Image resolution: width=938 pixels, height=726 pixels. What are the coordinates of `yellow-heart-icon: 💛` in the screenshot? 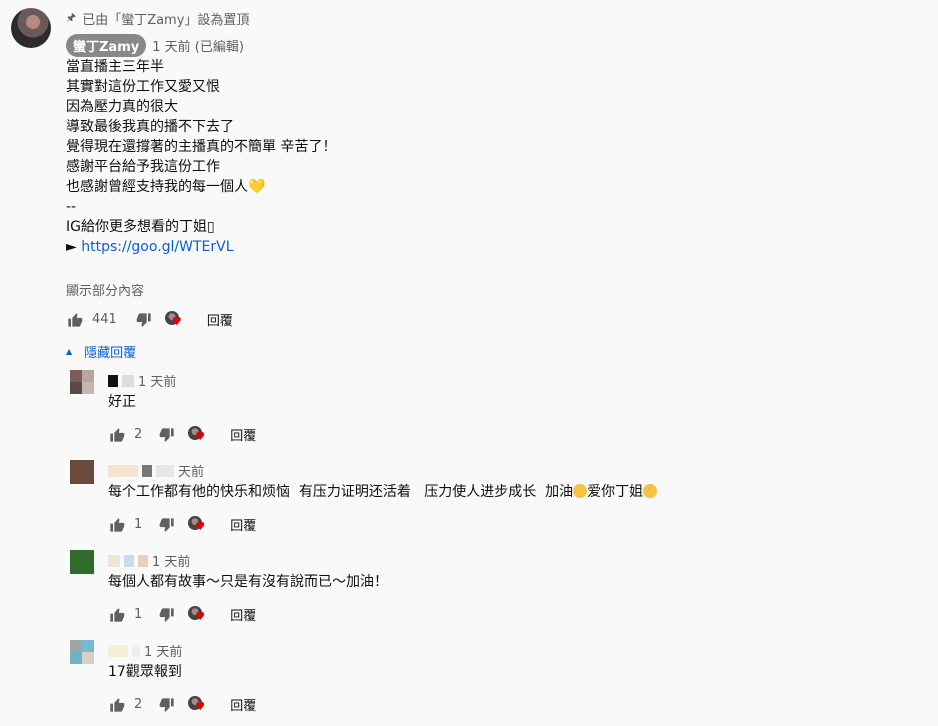 It's located at (257, 187).